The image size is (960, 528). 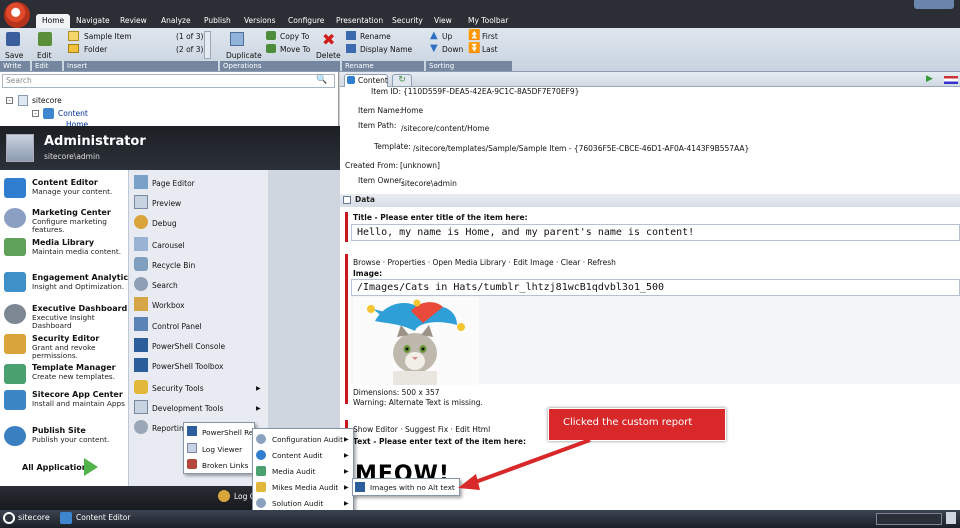 I want to click on collapse-sitecore: -, so click(x=9, y=100).